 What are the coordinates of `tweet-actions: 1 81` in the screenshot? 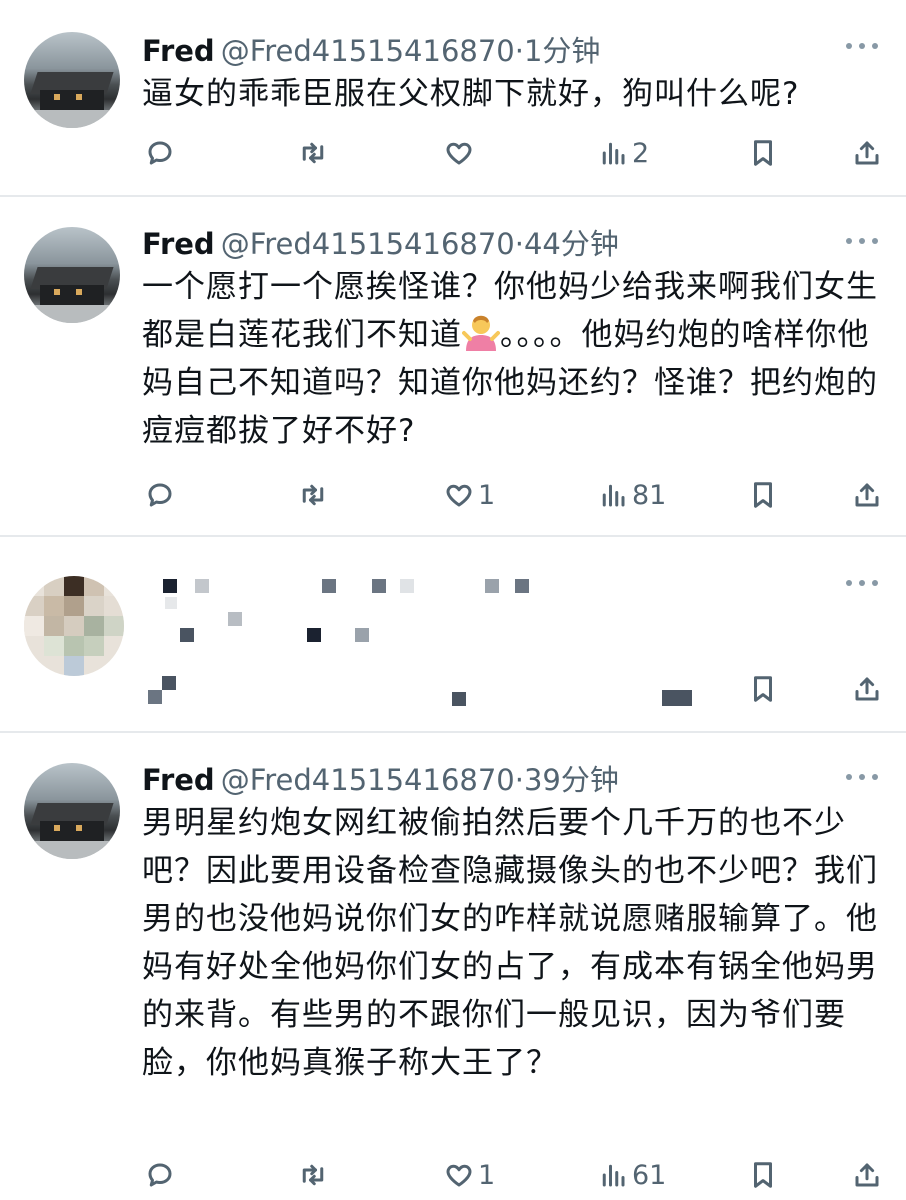 It's located at (453, 495).